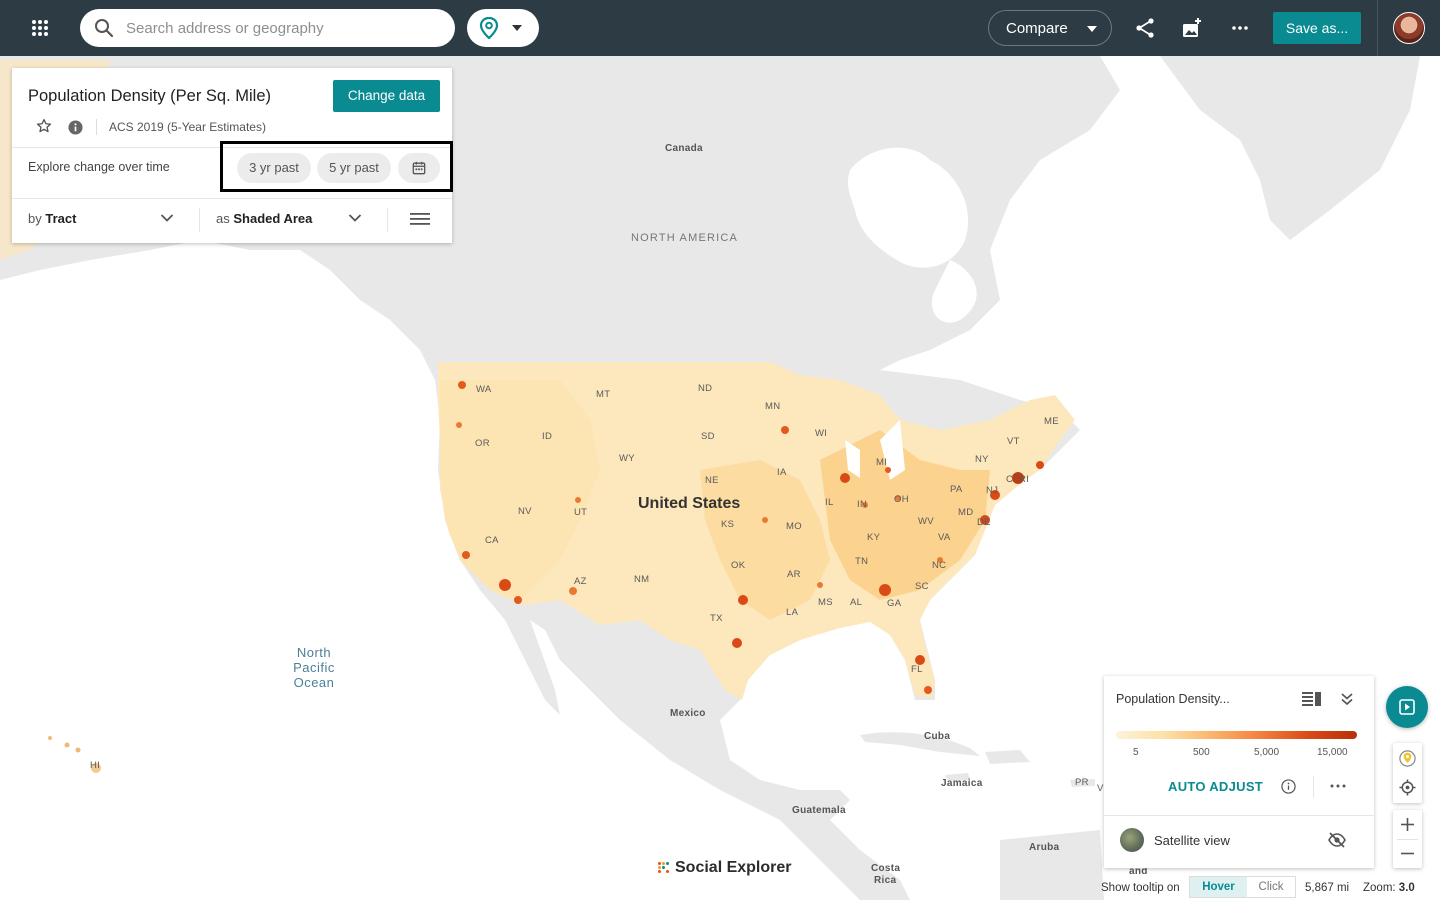 Image resolution: width=1440 pixels, height=900 pixels. I want to click on play-square-icon, so click(1407, 707).